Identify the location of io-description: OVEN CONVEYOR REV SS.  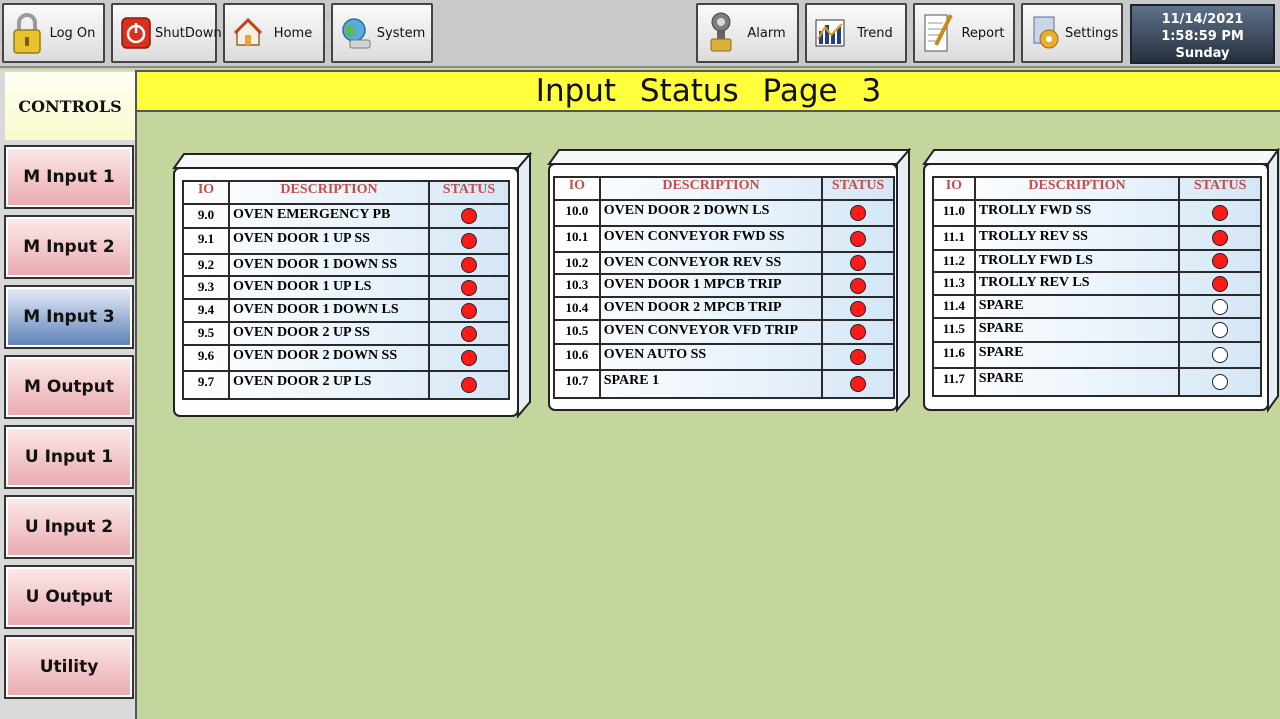
(711, 263).